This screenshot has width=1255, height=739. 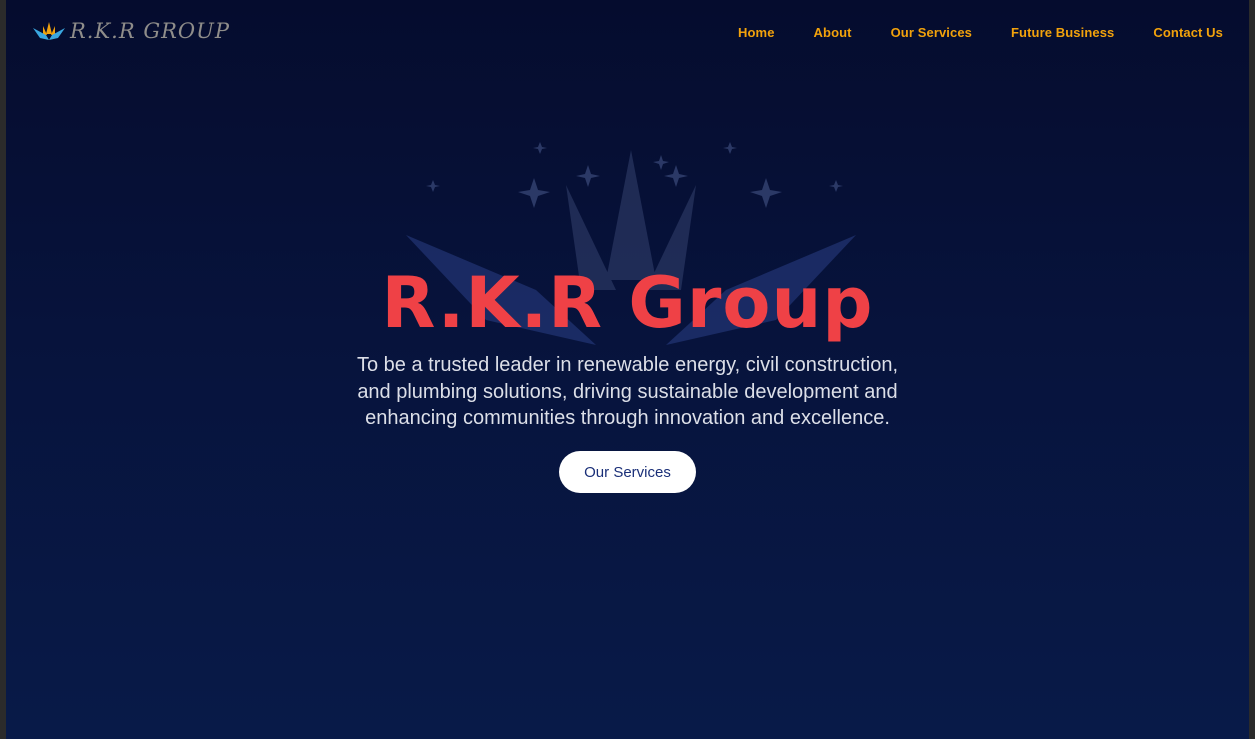 What do you see at coordinates (49, 31) in the screenshot?
I see `crown-wings-logo-icon` at bounding box center [49, 31].